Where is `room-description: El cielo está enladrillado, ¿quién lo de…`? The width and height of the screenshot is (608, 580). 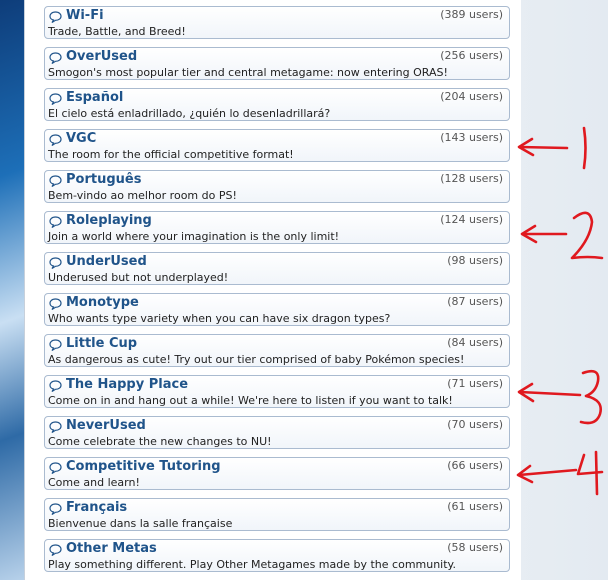 room-description: El cielo está enladrillado, ¿quién lo de… is located at coordinates (189, 113).